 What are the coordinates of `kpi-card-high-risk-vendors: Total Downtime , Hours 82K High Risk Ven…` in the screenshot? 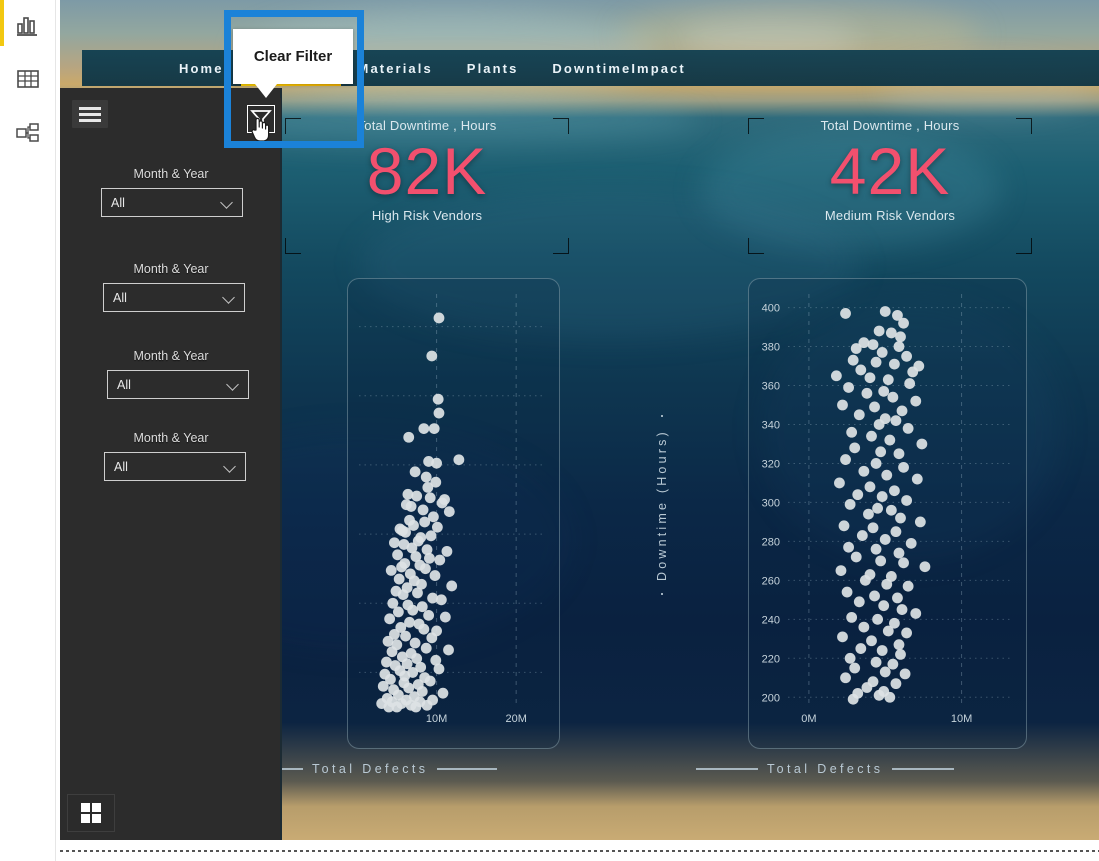 It's located at (427, 186).